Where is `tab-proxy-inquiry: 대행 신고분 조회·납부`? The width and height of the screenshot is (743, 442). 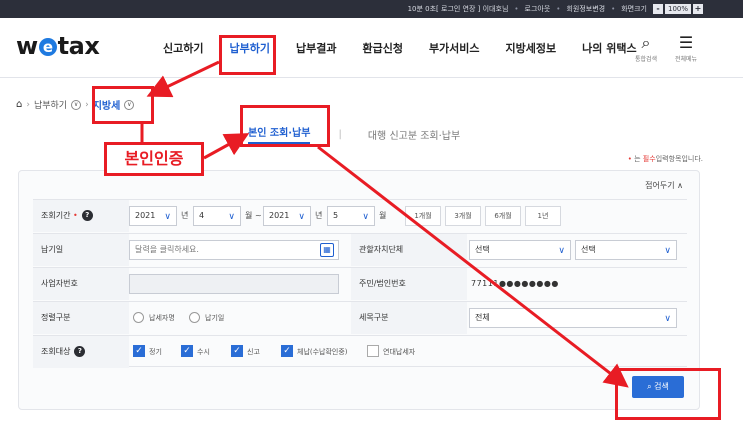
tab-proxy-inquiry: 대행 신고분 조회·납부 is located at coordinates (414, 134).